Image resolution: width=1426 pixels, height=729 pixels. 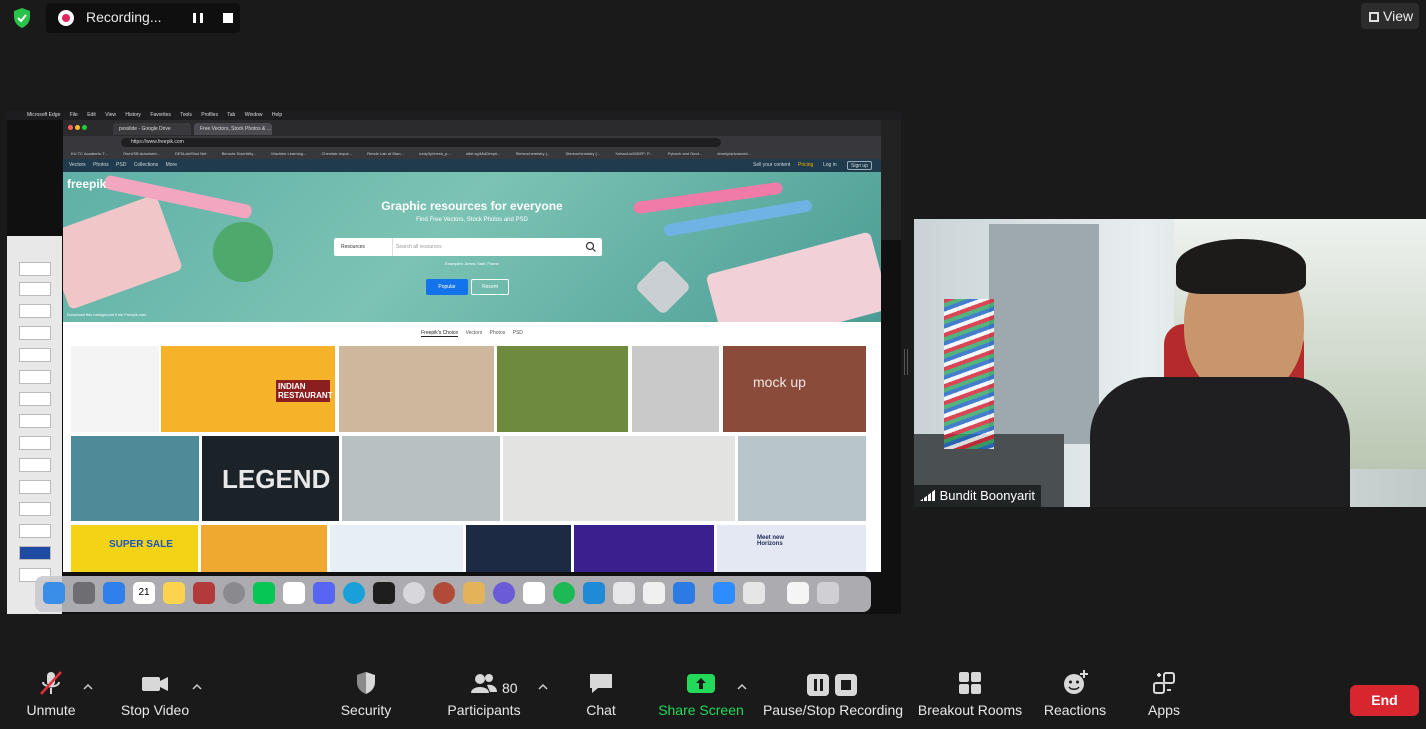 What do you see at coordinates (84, 593) in the screenshot?
I see `launchpad-icon` at bounding box center [84, 593].